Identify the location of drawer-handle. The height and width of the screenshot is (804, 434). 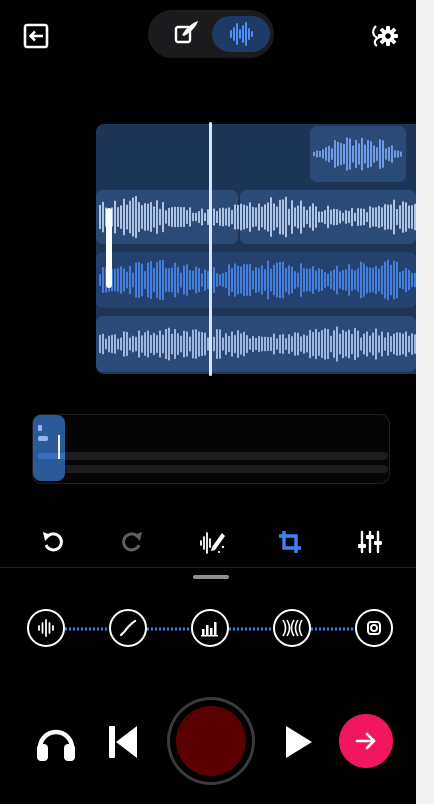
(211, 577).